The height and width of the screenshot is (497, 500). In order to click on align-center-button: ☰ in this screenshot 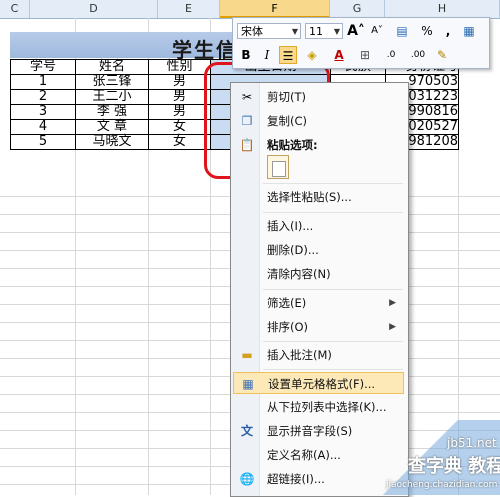, I will do `click(288, 55)`.